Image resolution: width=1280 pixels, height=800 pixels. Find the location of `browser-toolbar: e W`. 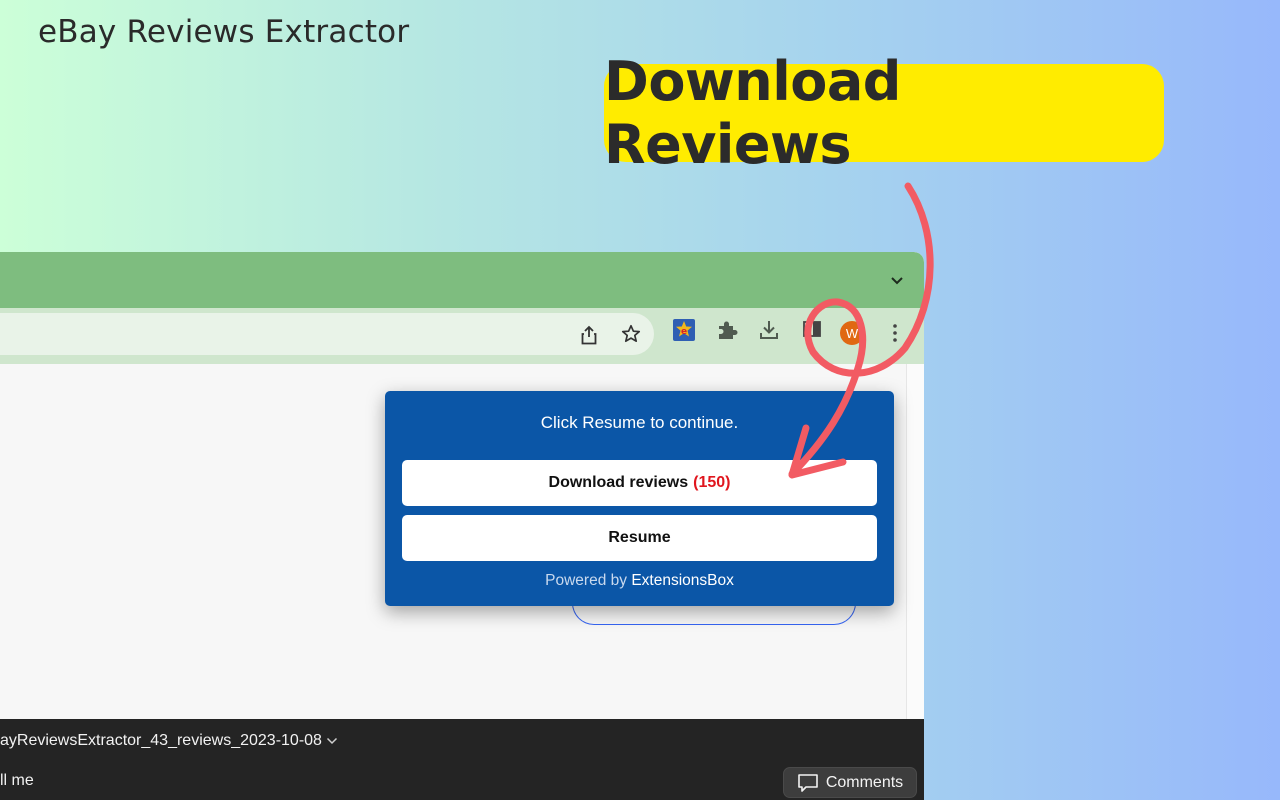

browser-toolbar: e W is located at coordinates (462, 336).